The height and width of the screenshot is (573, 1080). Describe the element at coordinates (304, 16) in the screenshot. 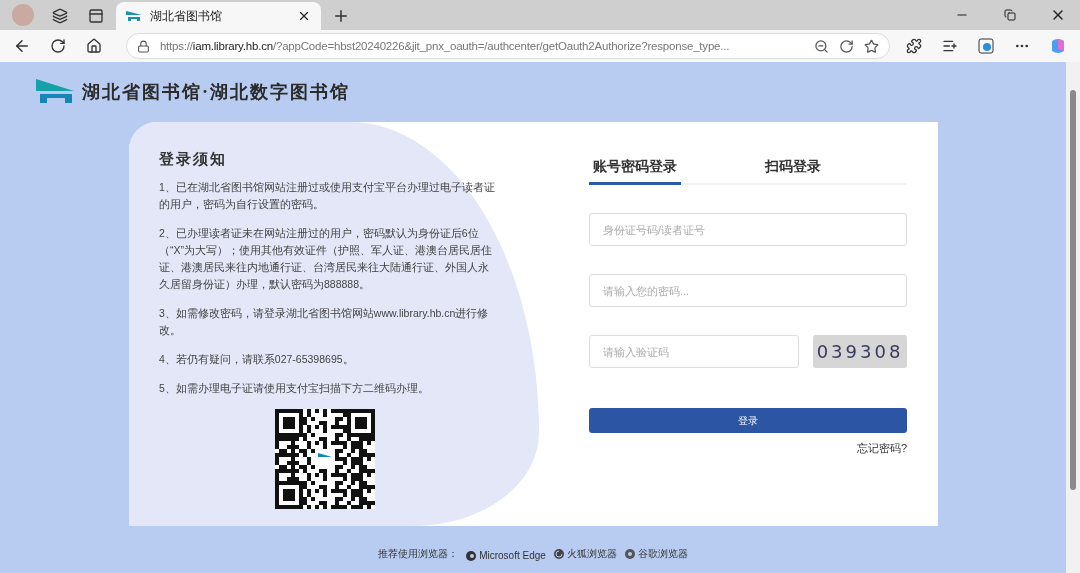

I see `close-icon` at that location.